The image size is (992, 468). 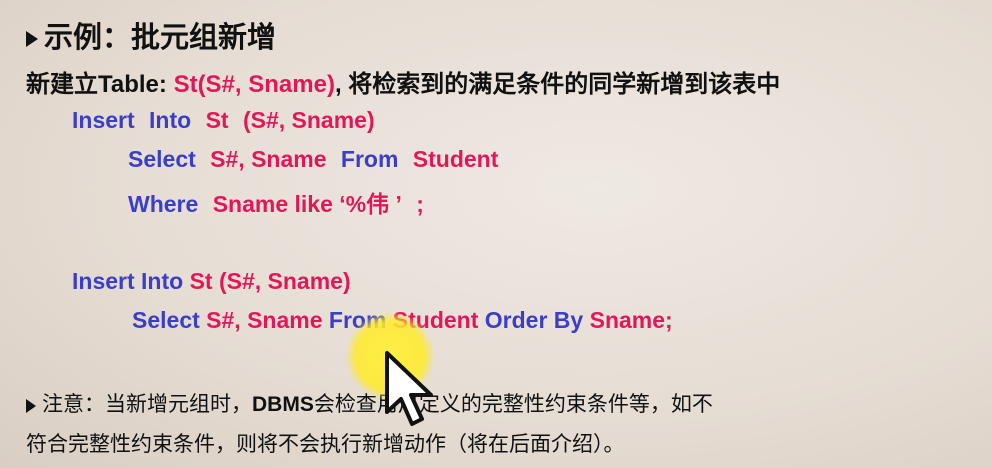 I want to click on kw-into: Into, so click(x=170, y=120).